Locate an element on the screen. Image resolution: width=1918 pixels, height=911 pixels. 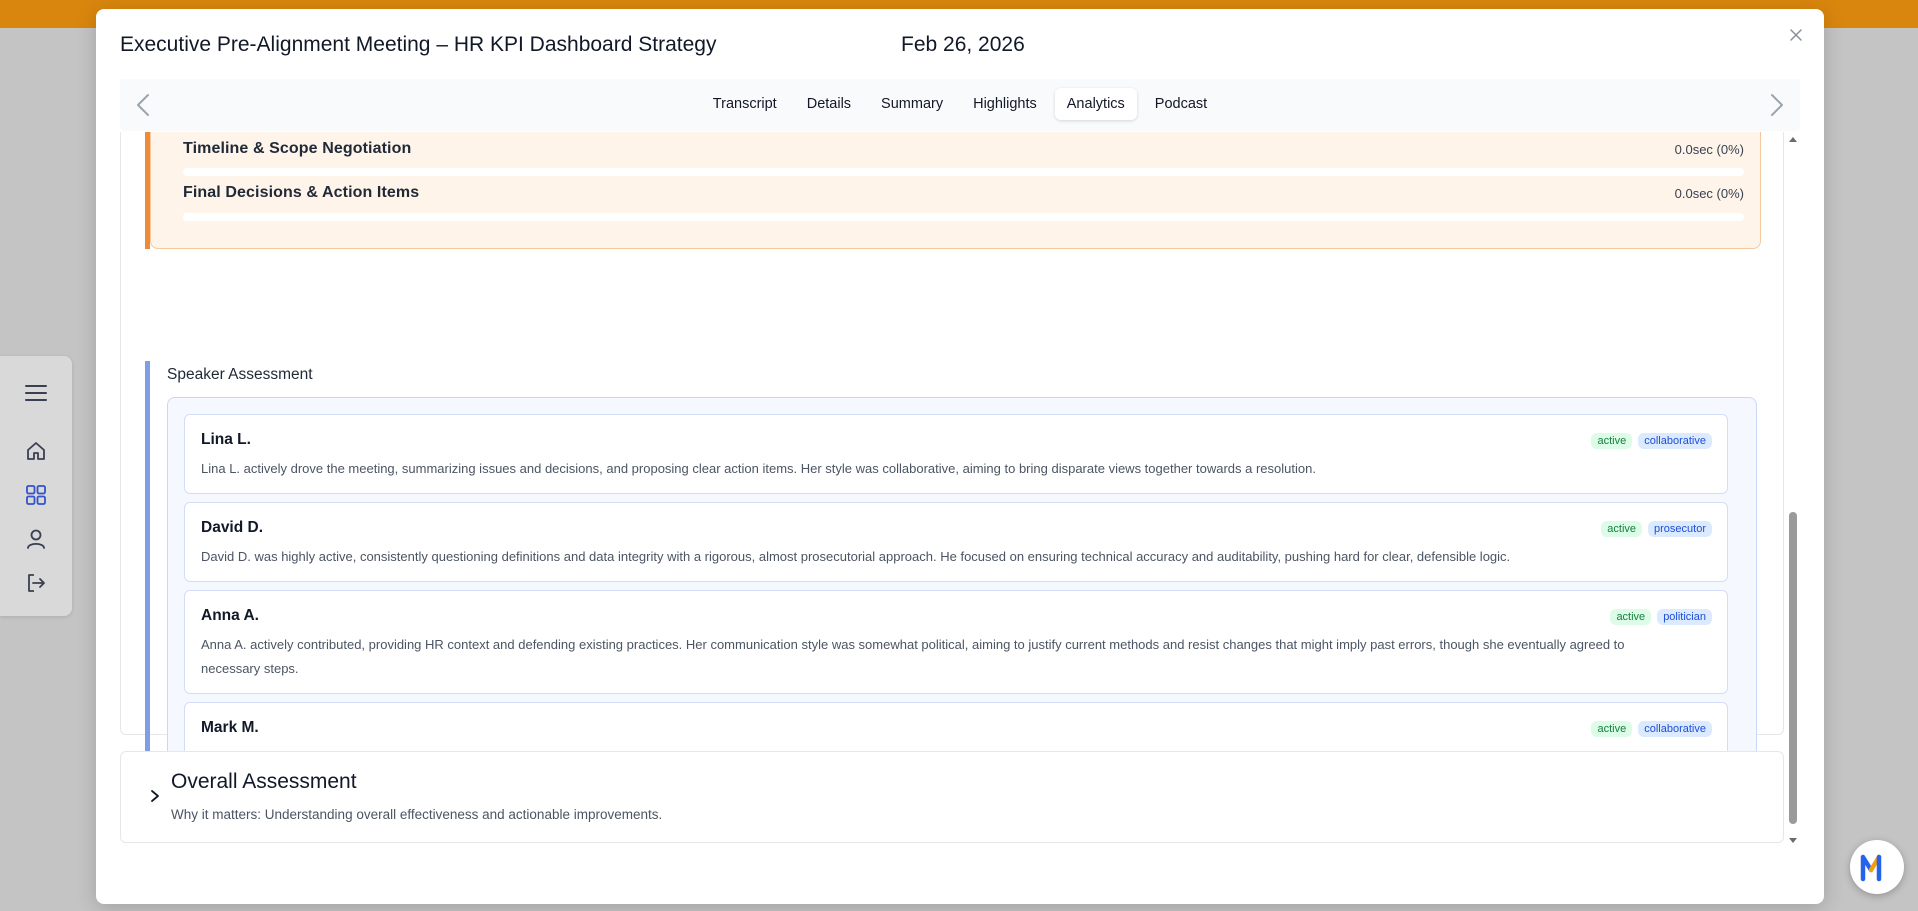
style-badge: prosecutor is located at coordinates (1680, 529).